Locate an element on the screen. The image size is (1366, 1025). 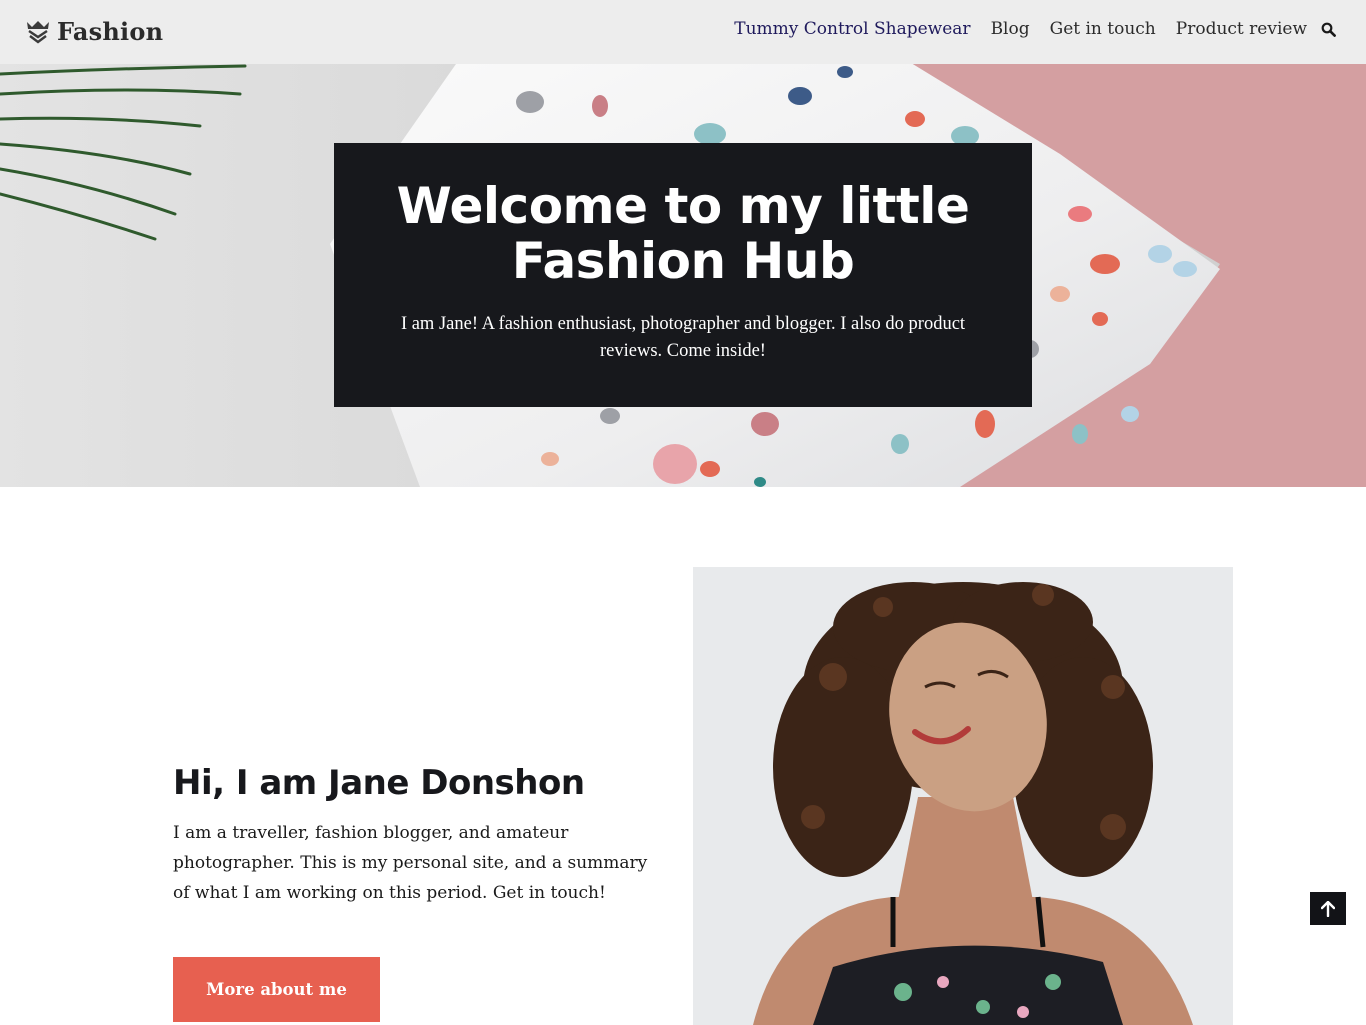
crown-icon is located at coordinates (38, 31).